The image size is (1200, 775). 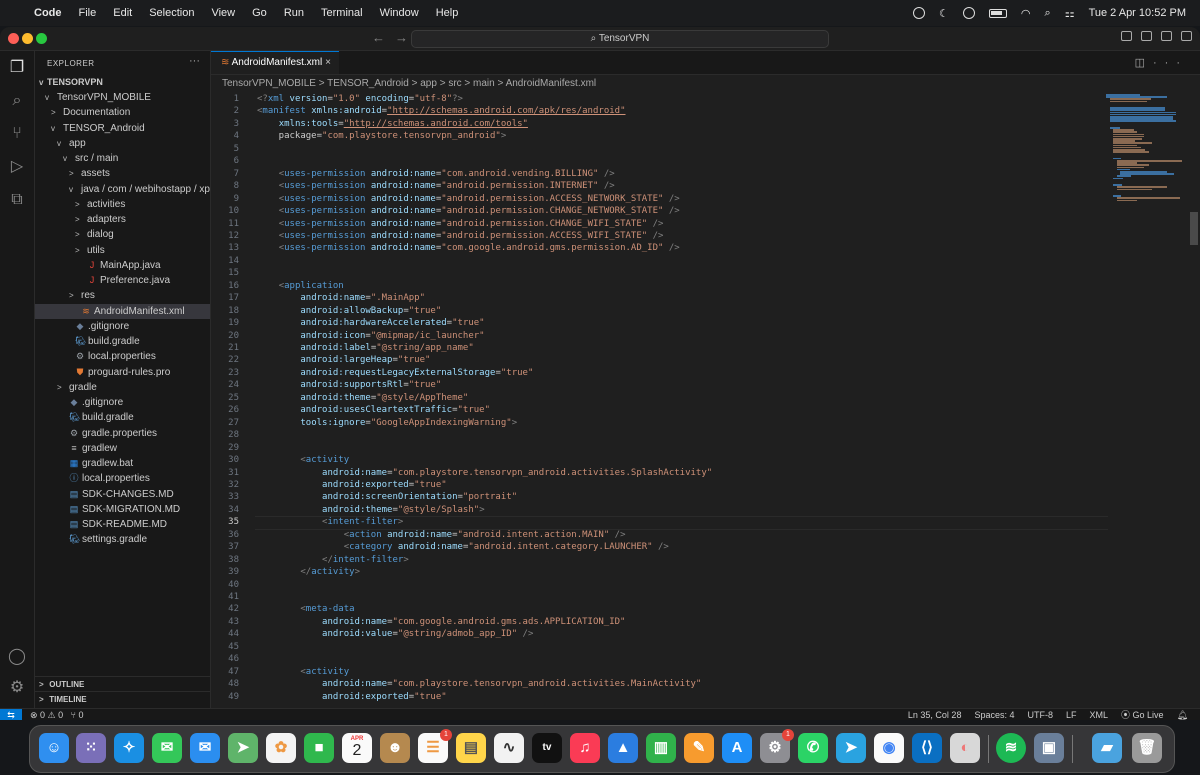 I want to click on file-item: ▤ SDK-MIGRATION.MD, so click(x=122, y=509).